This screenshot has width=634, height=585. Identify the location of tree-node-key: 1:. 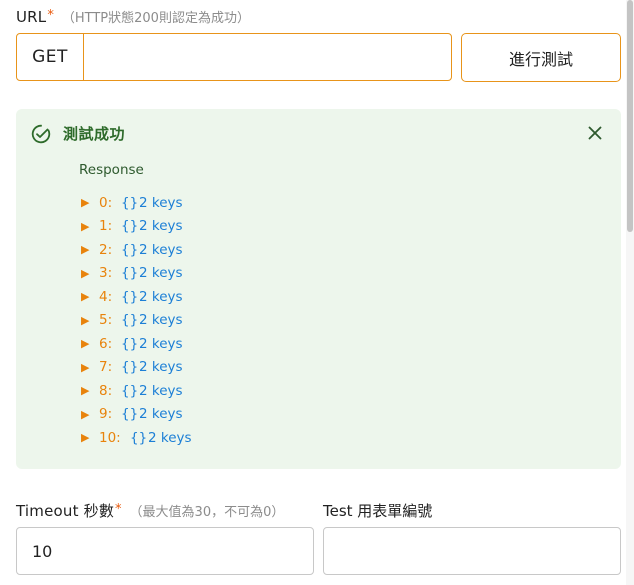
(106, 226).